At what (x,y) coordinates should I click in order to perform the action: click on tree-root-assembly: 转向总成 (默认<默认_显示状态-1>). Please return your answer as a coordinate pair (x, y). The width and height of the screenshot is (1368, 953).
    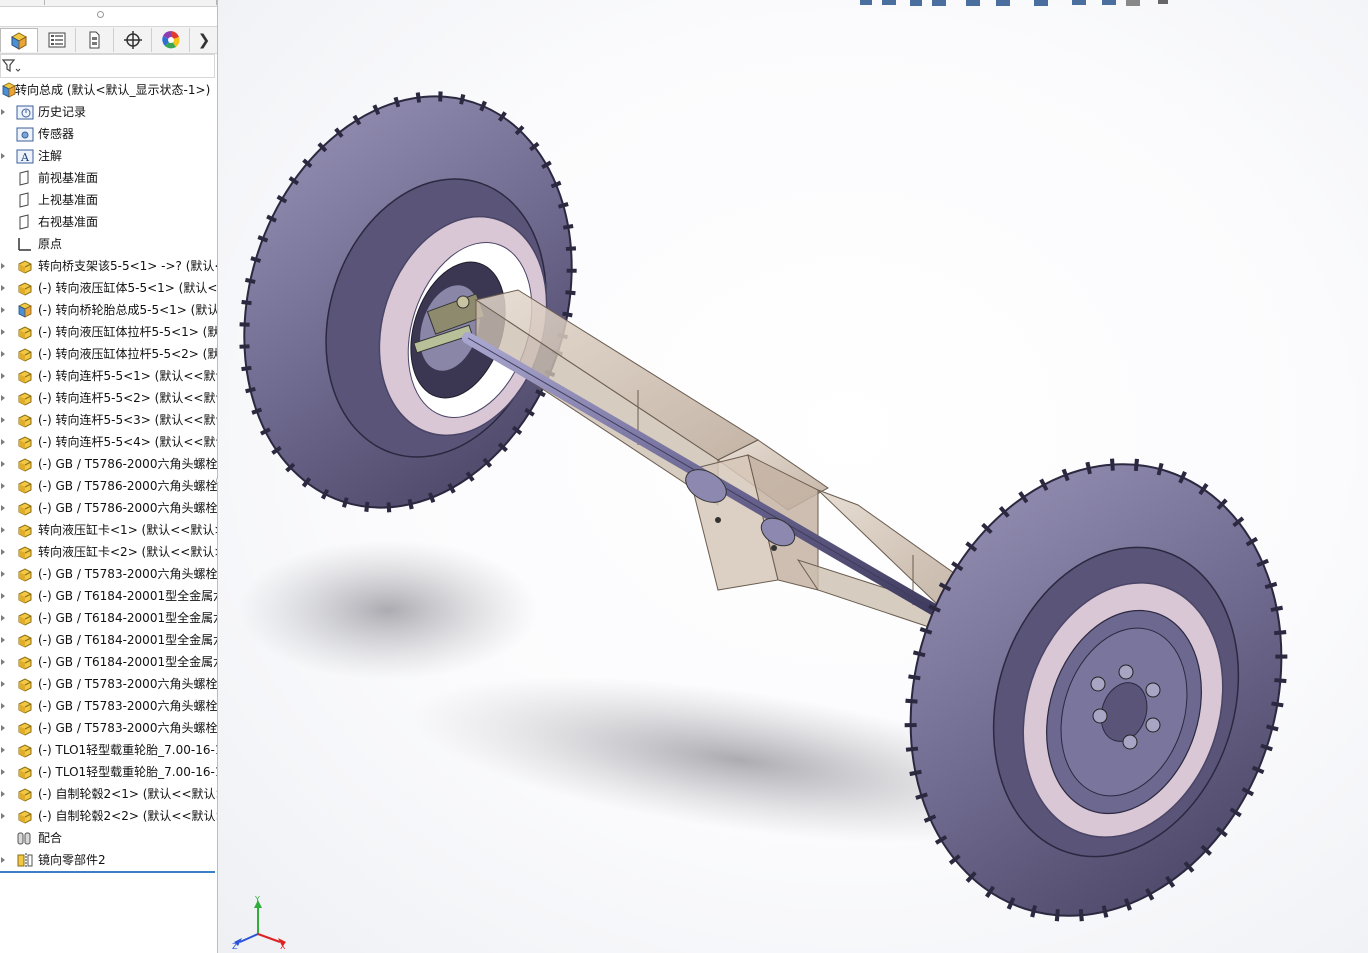
    Looking at the image, I should click on (108, 90).